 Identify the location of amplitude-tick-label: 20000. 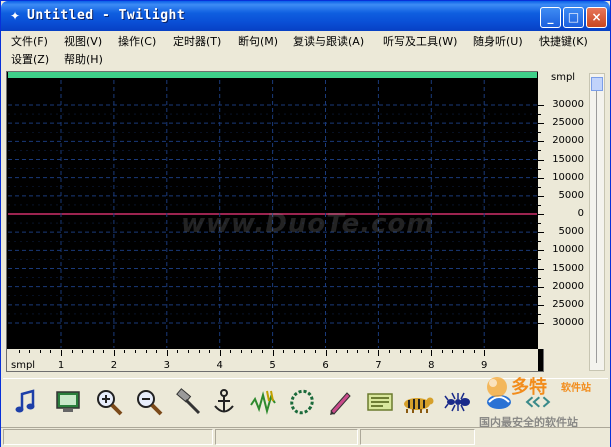
(568, 286).